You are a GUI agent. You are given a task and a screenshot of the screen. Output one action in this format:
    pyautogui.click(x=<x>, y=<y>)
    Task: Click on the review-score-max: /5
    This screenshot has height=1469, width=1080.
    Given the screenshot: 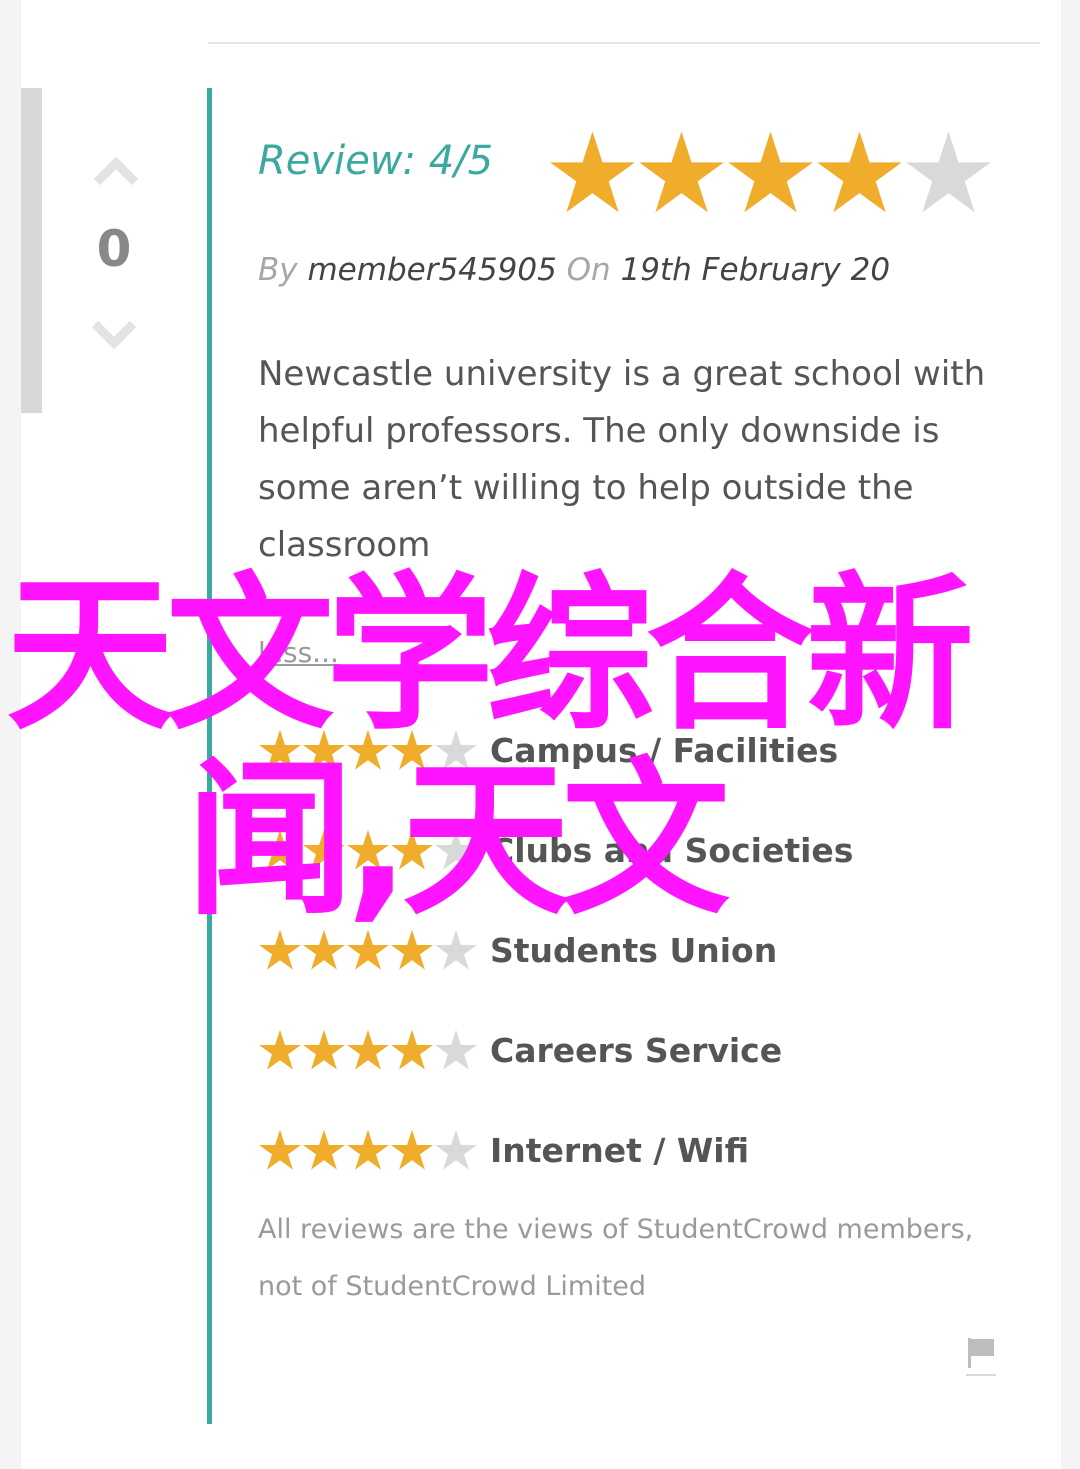 What is the action you would take?
    pyautogui.click(x=474, y=161)
    